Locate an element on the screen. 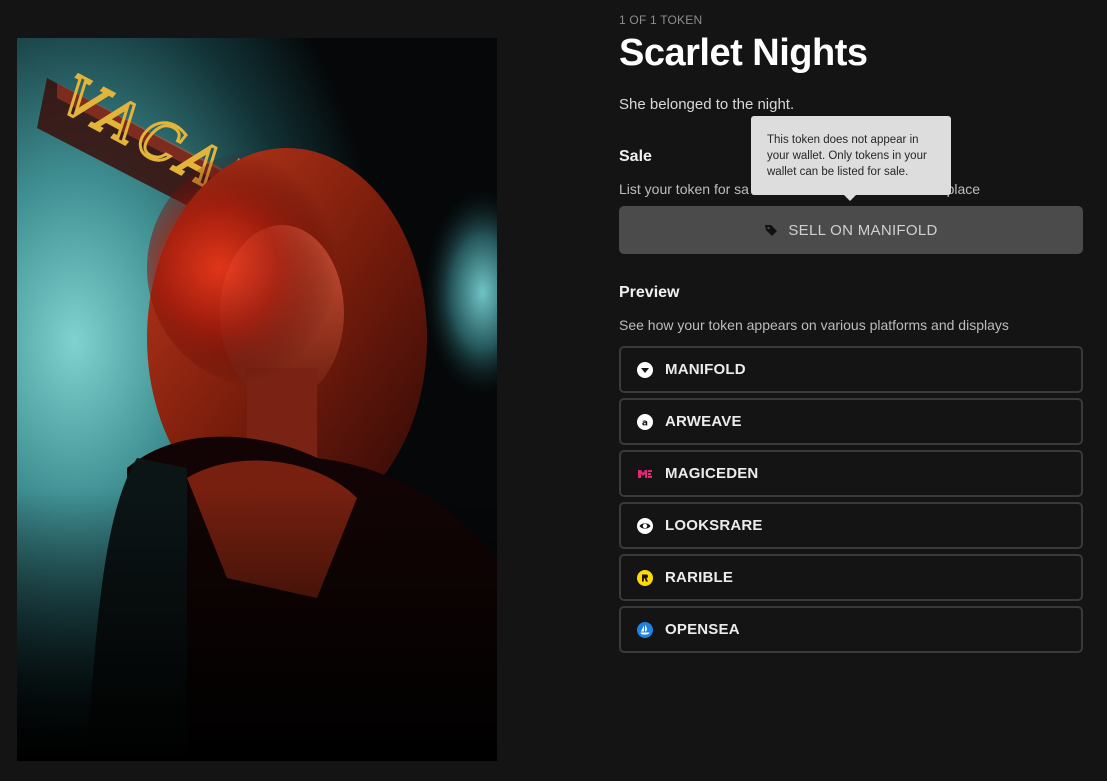 This screenshot has width=1107, height=781. magiceden-icon is located at coordinates (645, 474).